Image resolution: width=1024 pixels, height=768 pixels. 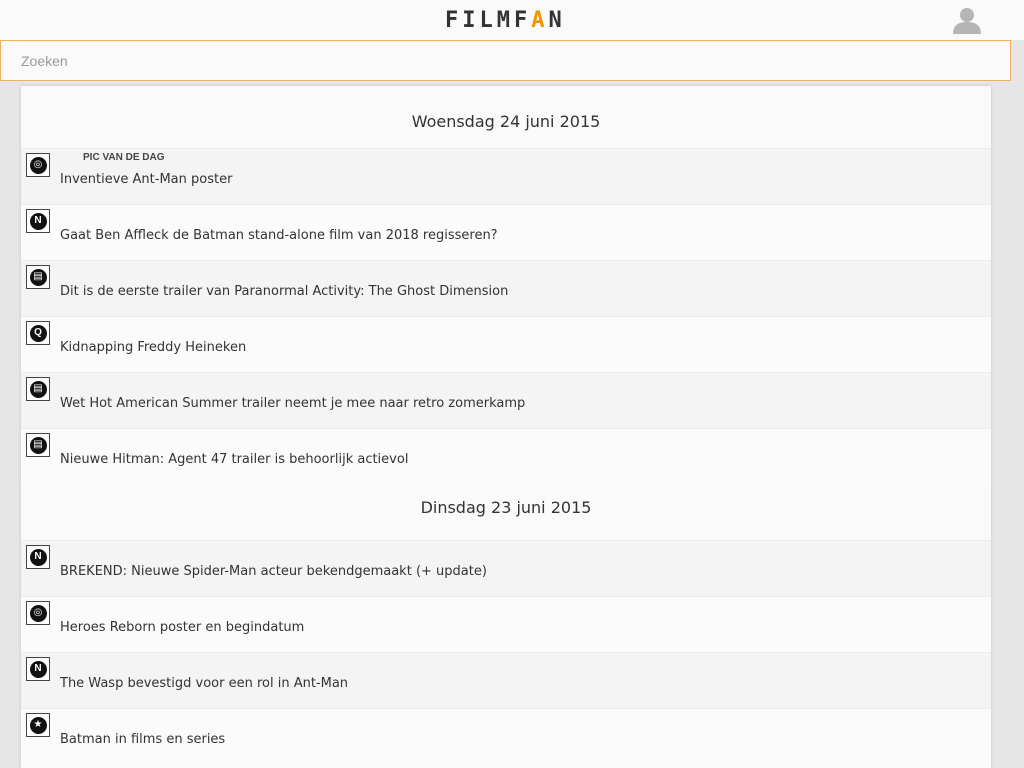 I want to click on search-input, so click(x=505, y=60).